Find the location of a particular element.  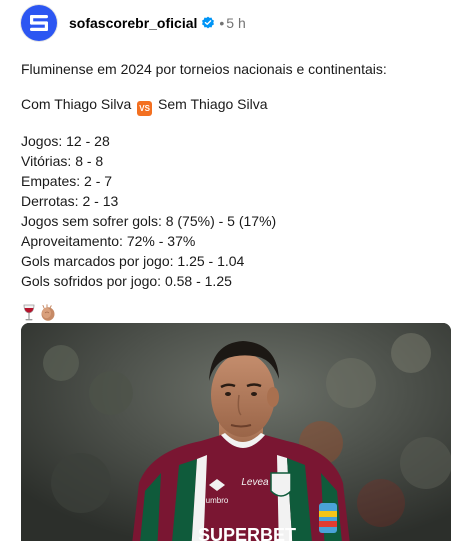

sponsor-text: SUPERBET is located at coordinates (247, 533).